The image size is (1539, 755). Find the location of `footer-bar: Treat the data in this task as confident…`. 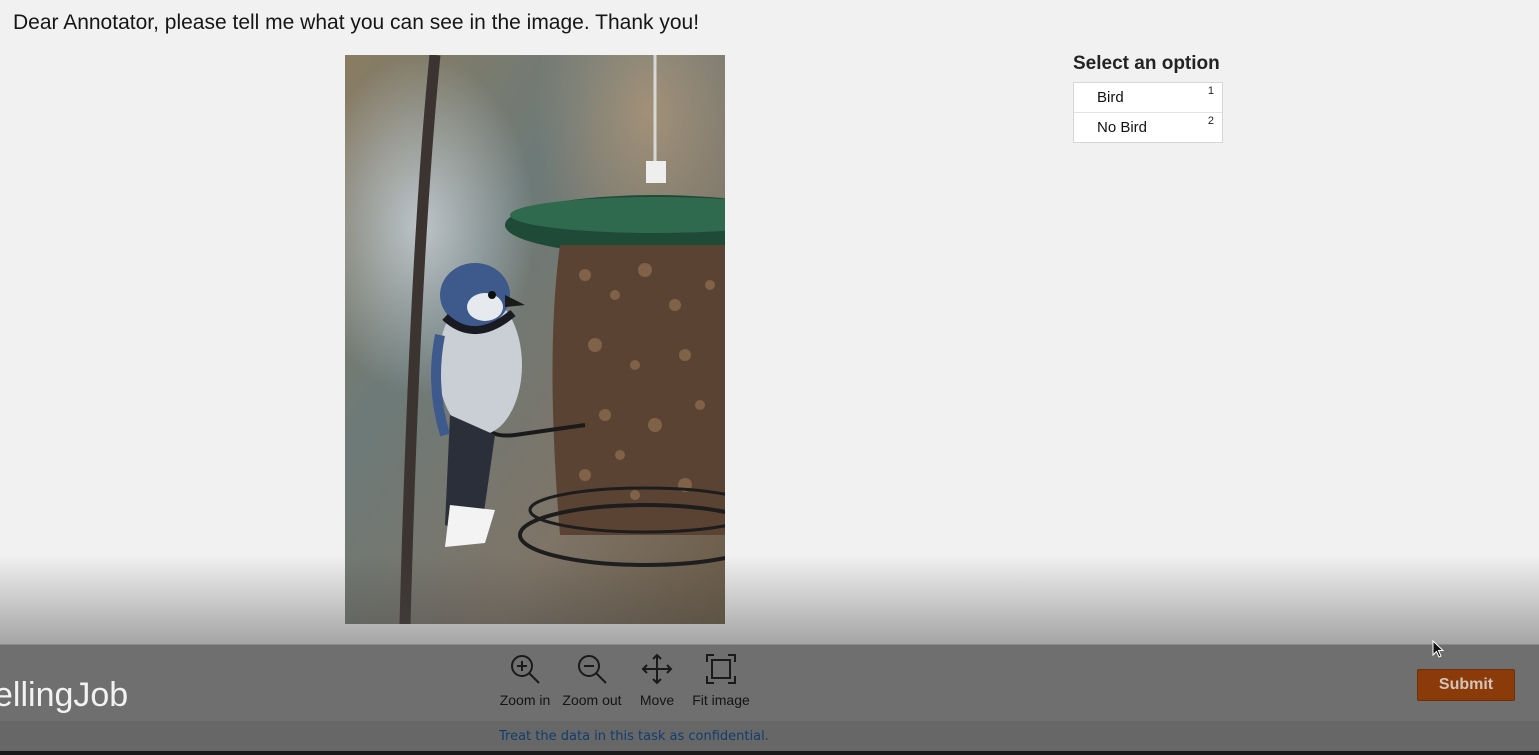

footer-bar: Treat the data in this task as confident… is located at coordinates (769, 736).